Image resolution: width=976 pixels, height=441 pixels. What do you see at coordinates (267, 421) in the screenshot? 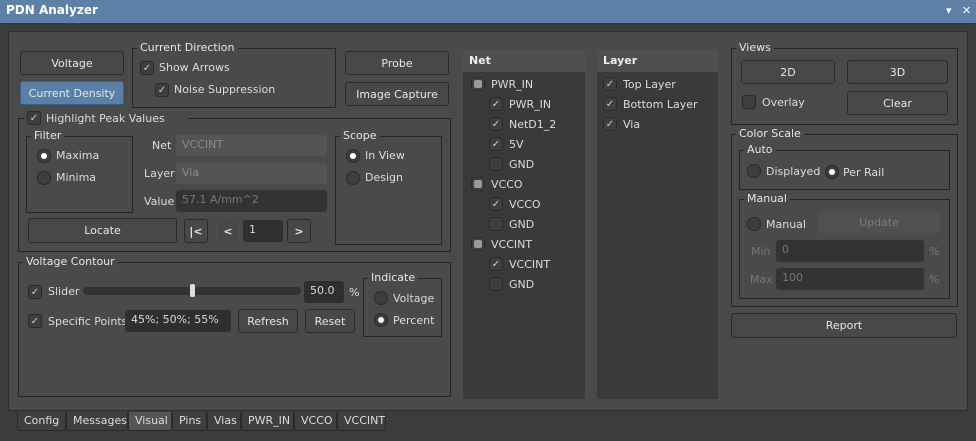
I see `tab-pwr-in: PWR_IN` at bounding box center [267, 421].